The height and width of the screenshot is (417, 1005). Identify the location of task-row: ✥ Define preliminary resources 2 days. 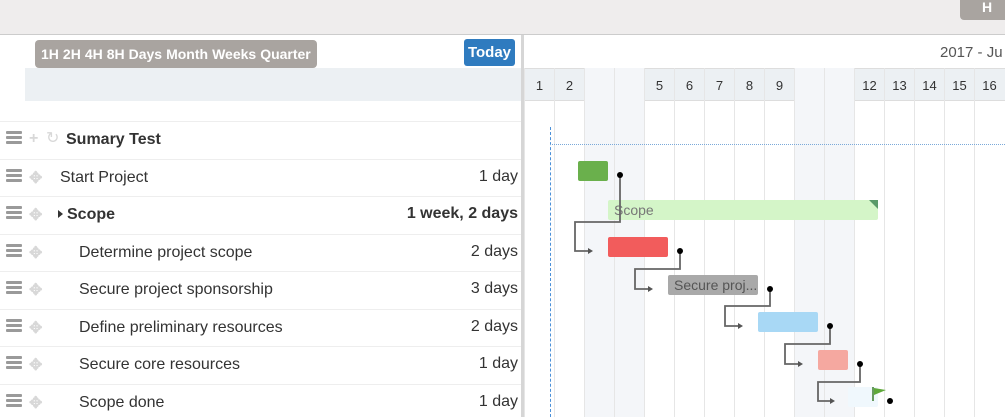
(260, 327).